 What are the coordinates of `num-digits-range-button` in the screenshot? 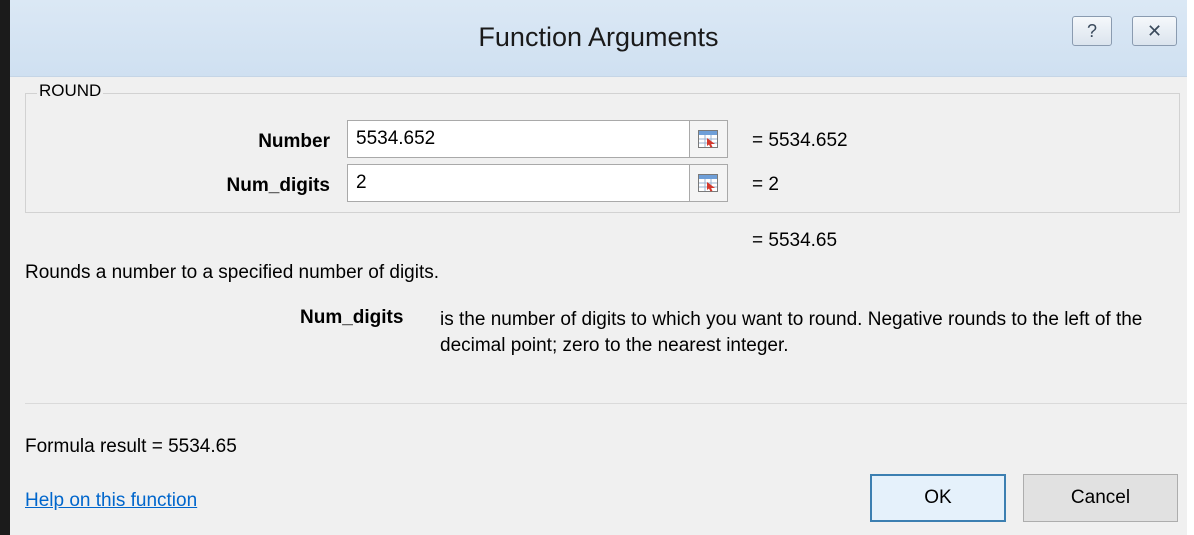 It's located at (709, 183).